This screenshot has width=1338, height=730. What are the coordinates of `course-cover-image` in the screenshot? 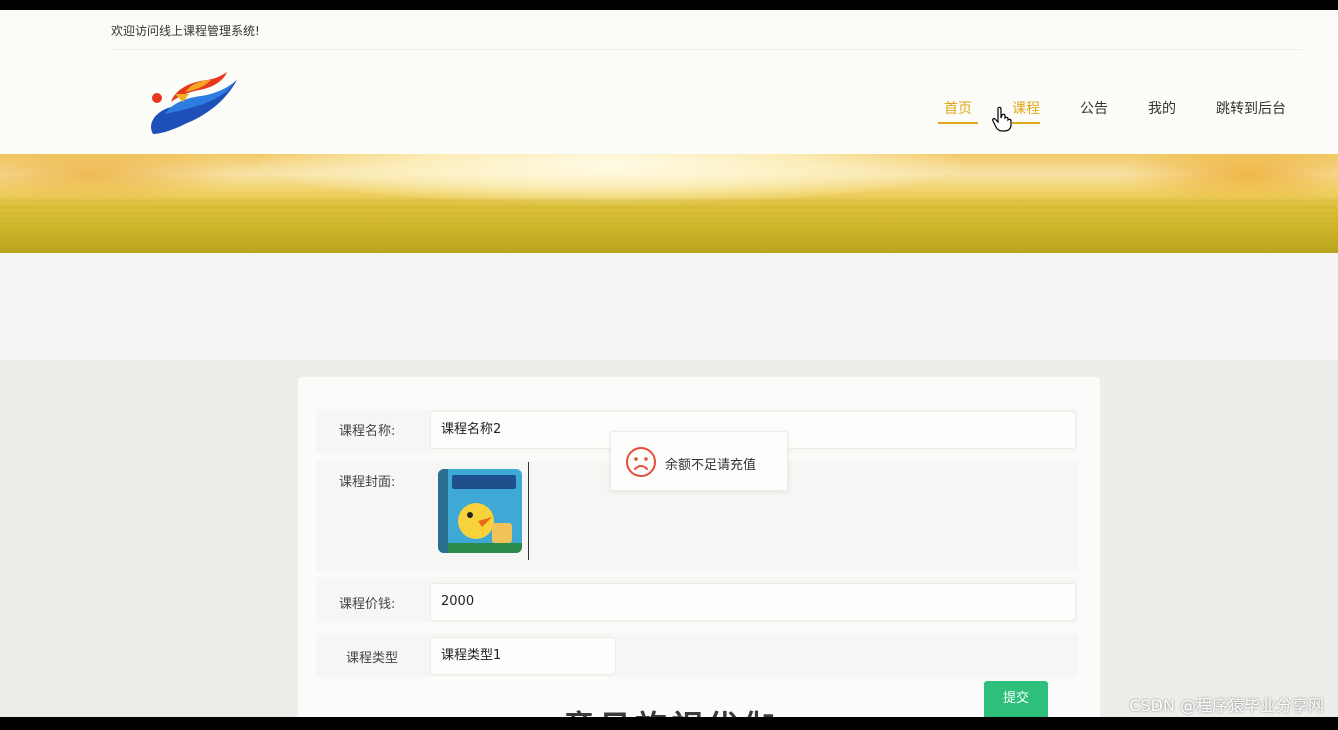 It's located at (480, 511).